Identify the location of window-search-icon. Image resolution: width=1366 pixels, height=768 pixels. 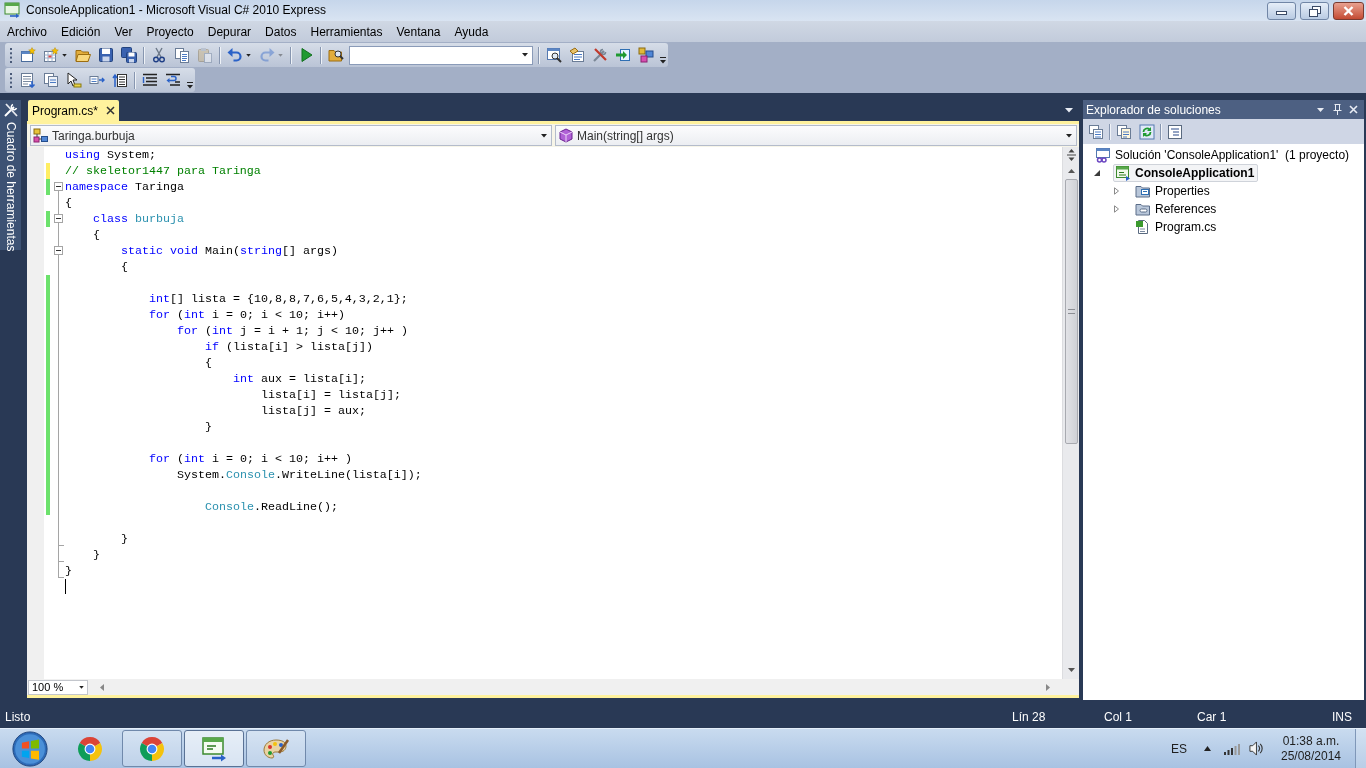
(553, 55).